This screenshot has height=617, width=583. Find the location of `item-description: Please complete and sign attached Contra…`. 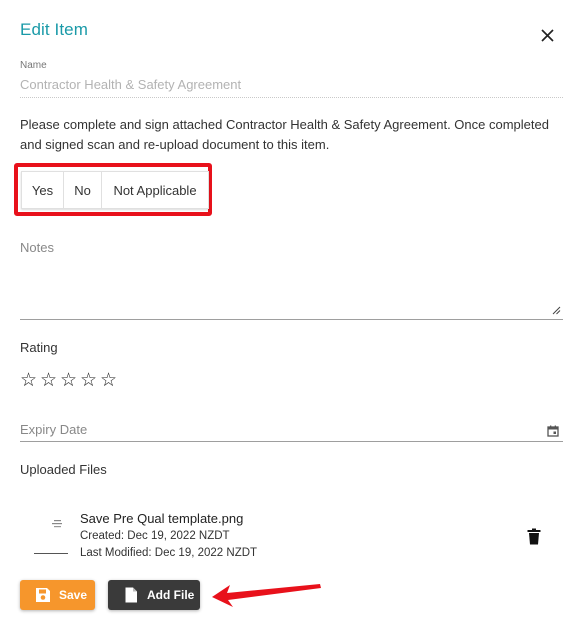

item-description: Please complete and sign attached Contra… is located at coordinates (284, 134).